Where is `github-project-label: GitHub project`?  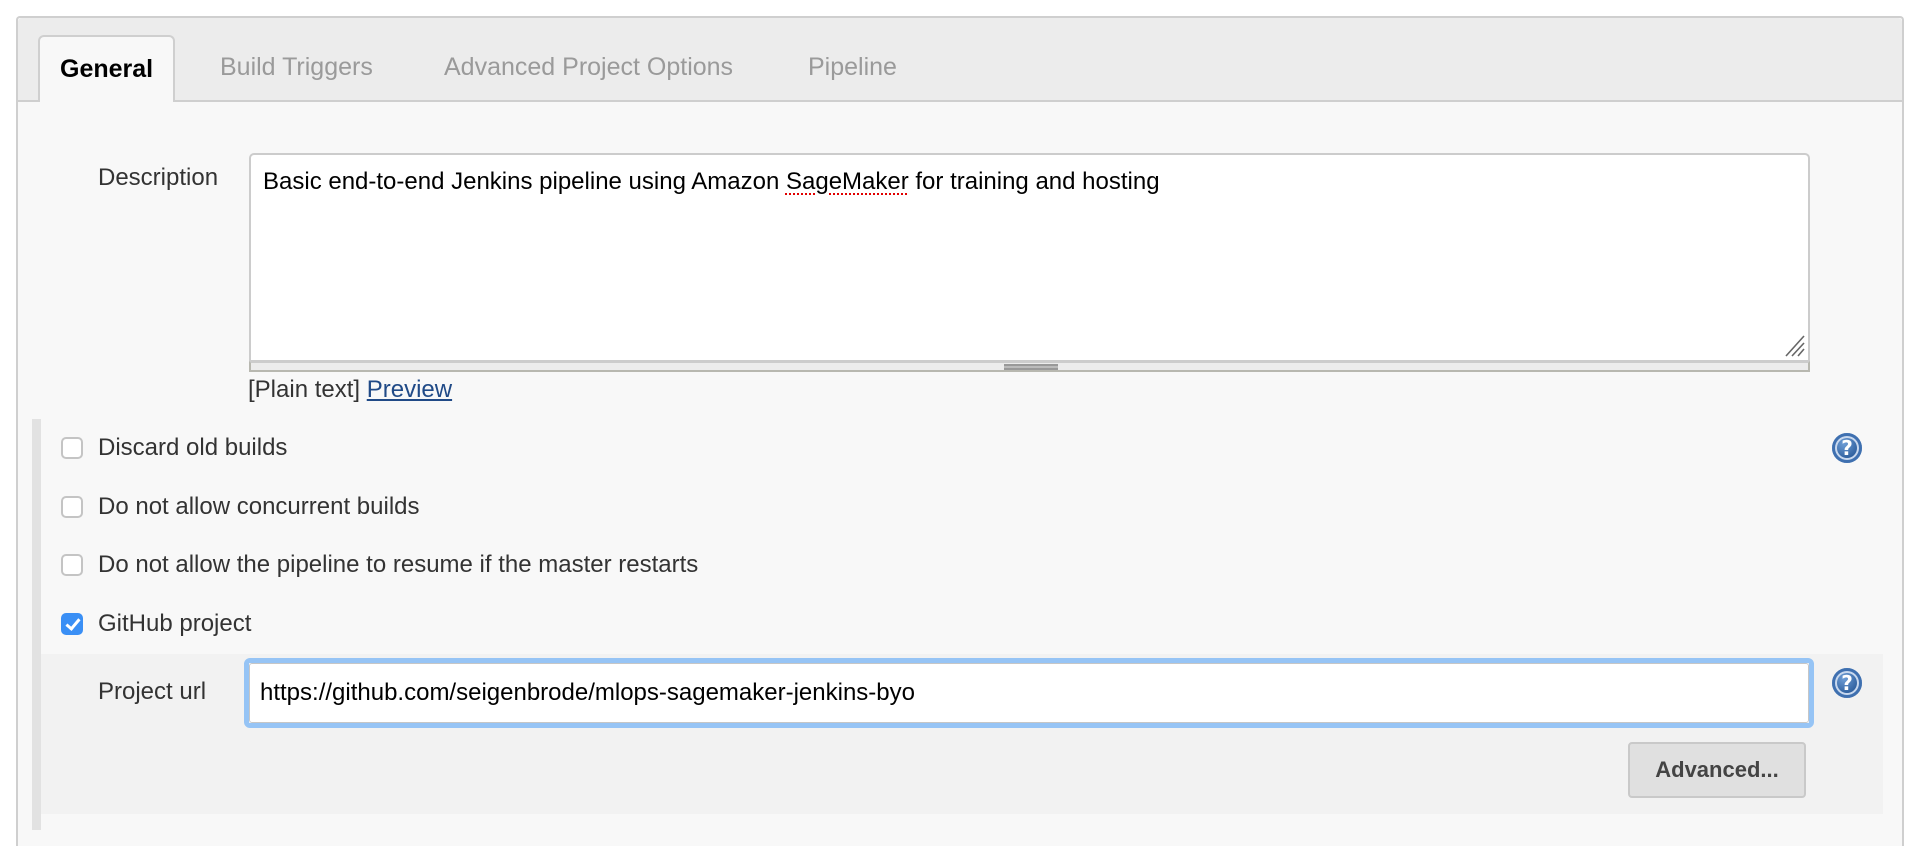 github-project-label: GitHub project is located at coordinates (175, 623).